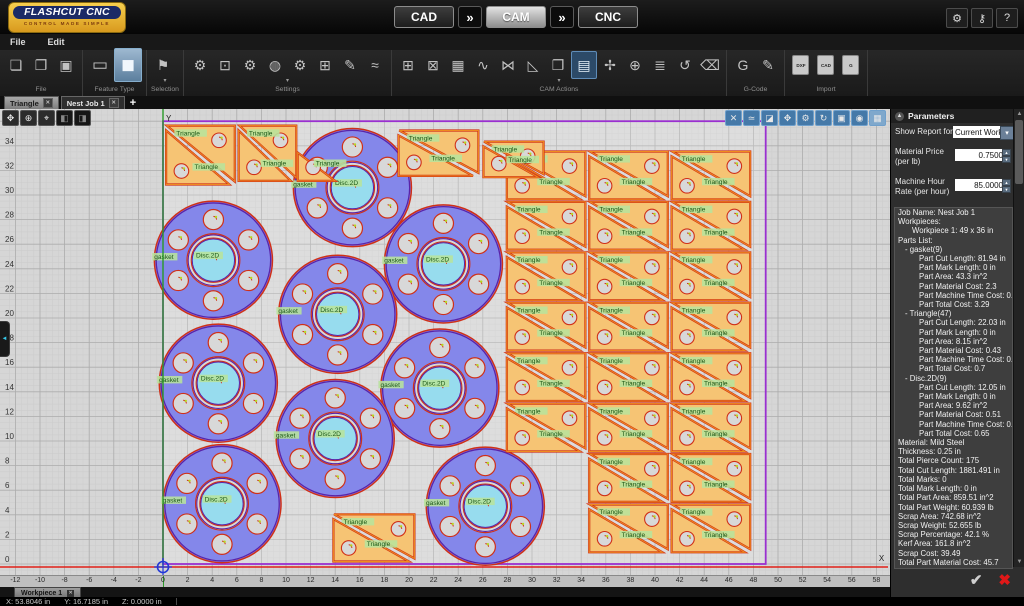 This screenshot has width=1024, height=606. What do you see at coordinates (805, 118) in the screenshot?
I see `show-tooling-icon: ⚙` at bounding box center [805, 118].